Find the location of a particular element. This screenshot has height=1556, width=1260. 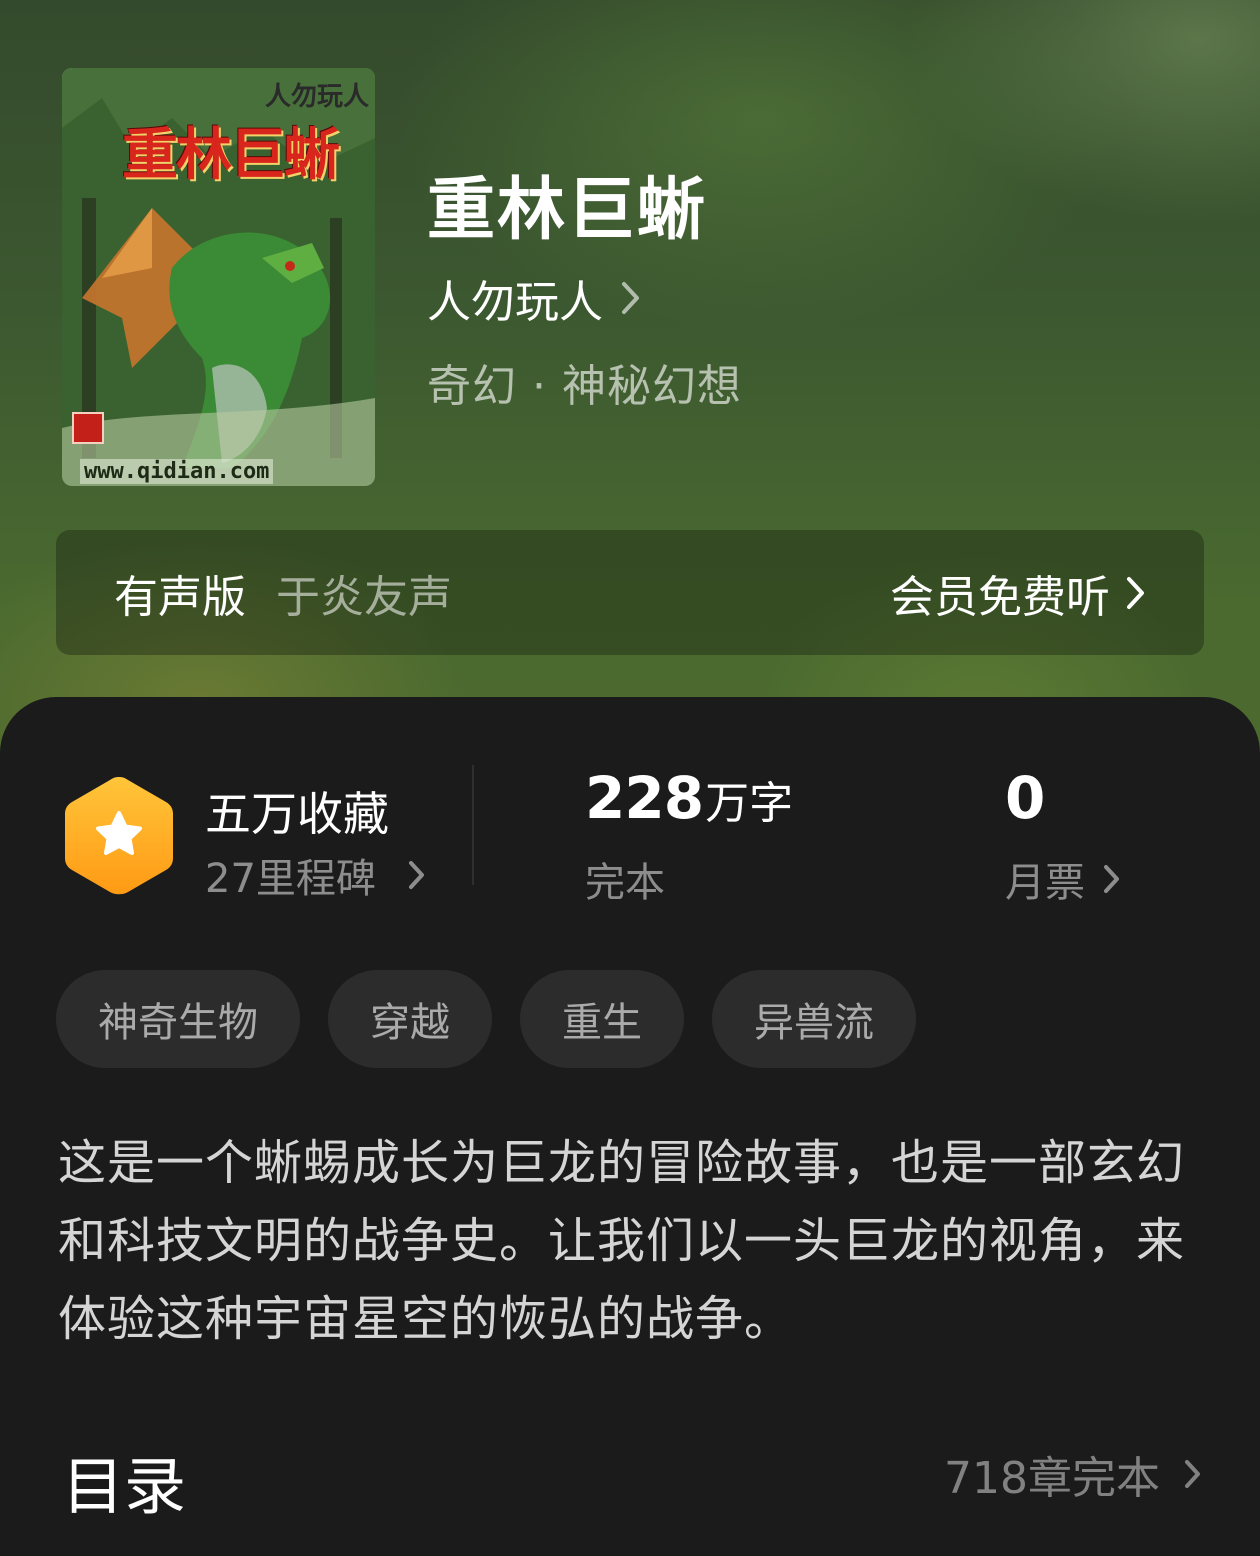

author-link: 人勿玩人 is located at coordinates (534, 298).